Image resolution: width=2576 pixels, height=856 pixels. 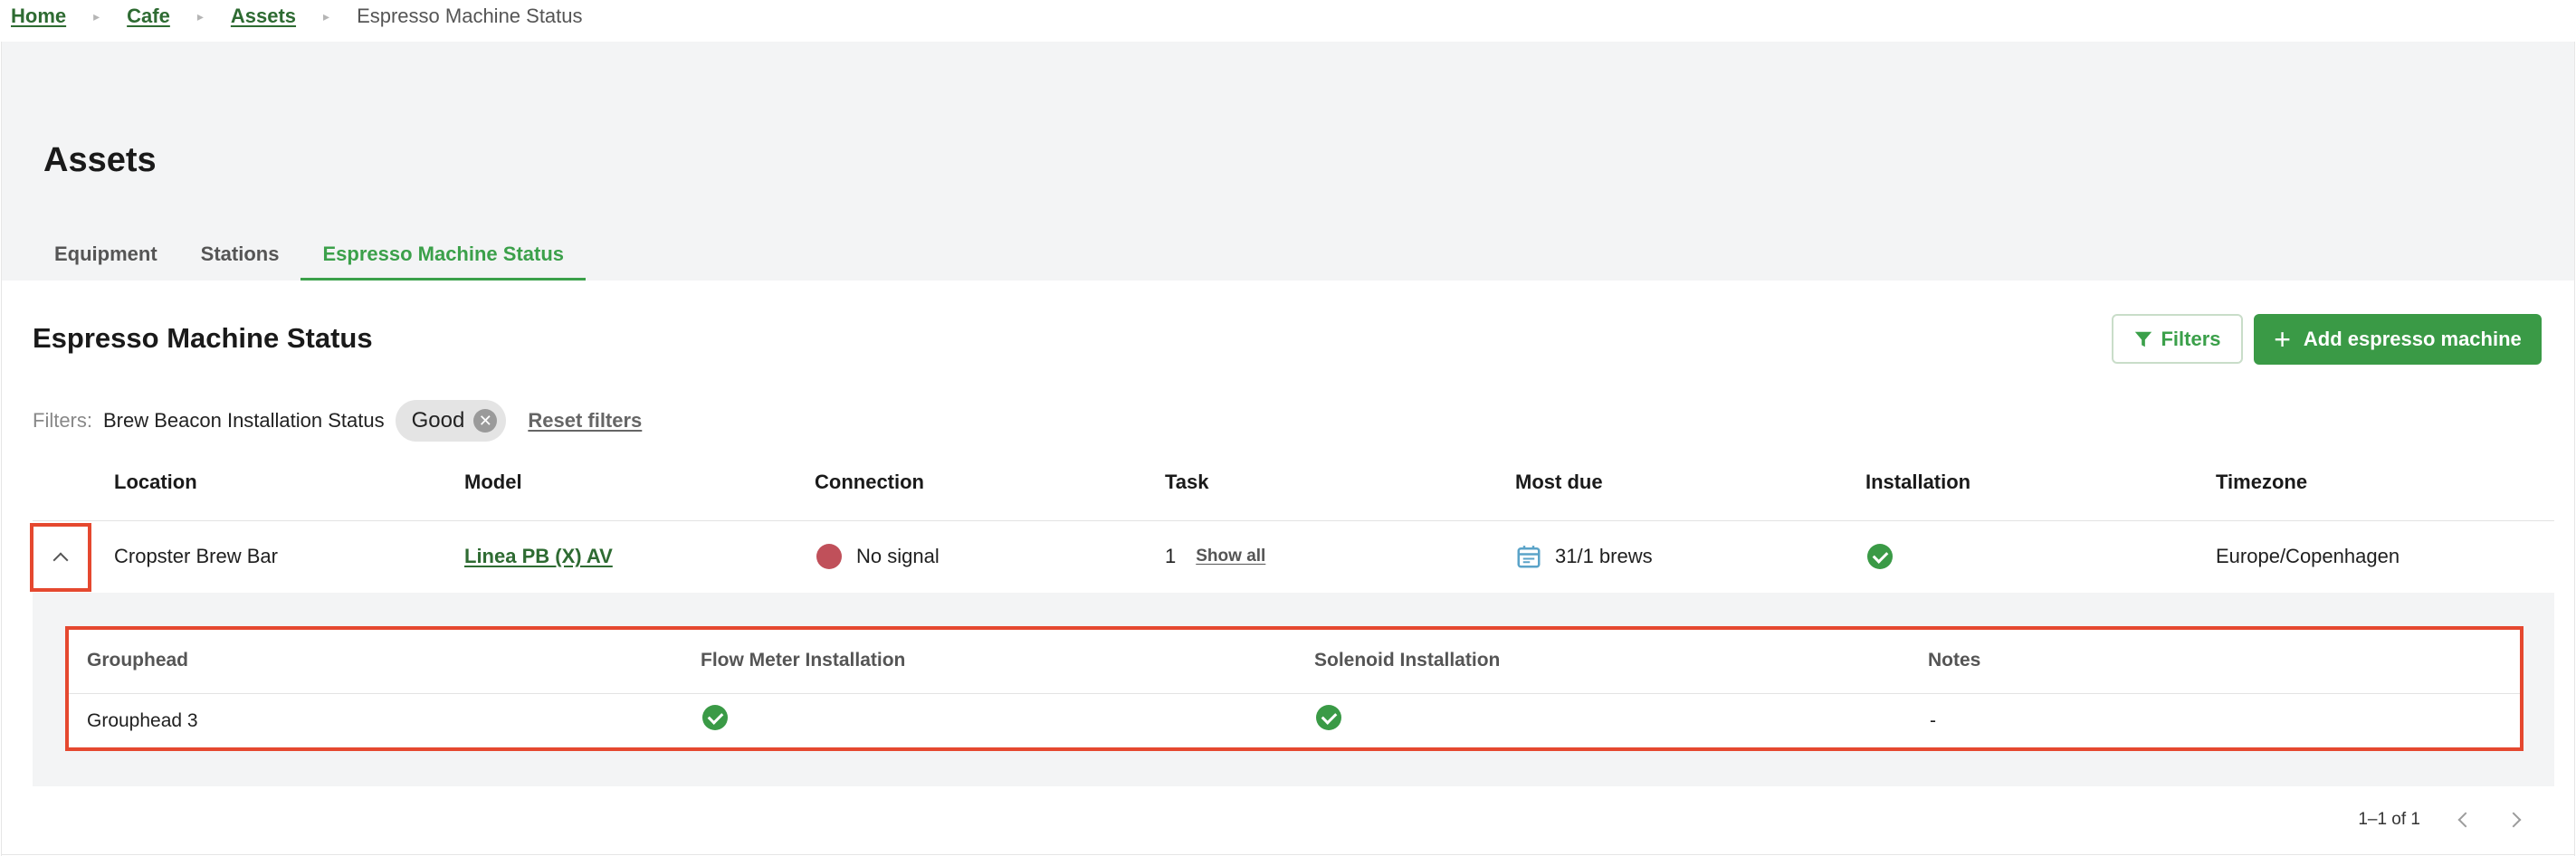 I want to click on breadcrumb-cafe: Cafe, so click(x=148, y=17).